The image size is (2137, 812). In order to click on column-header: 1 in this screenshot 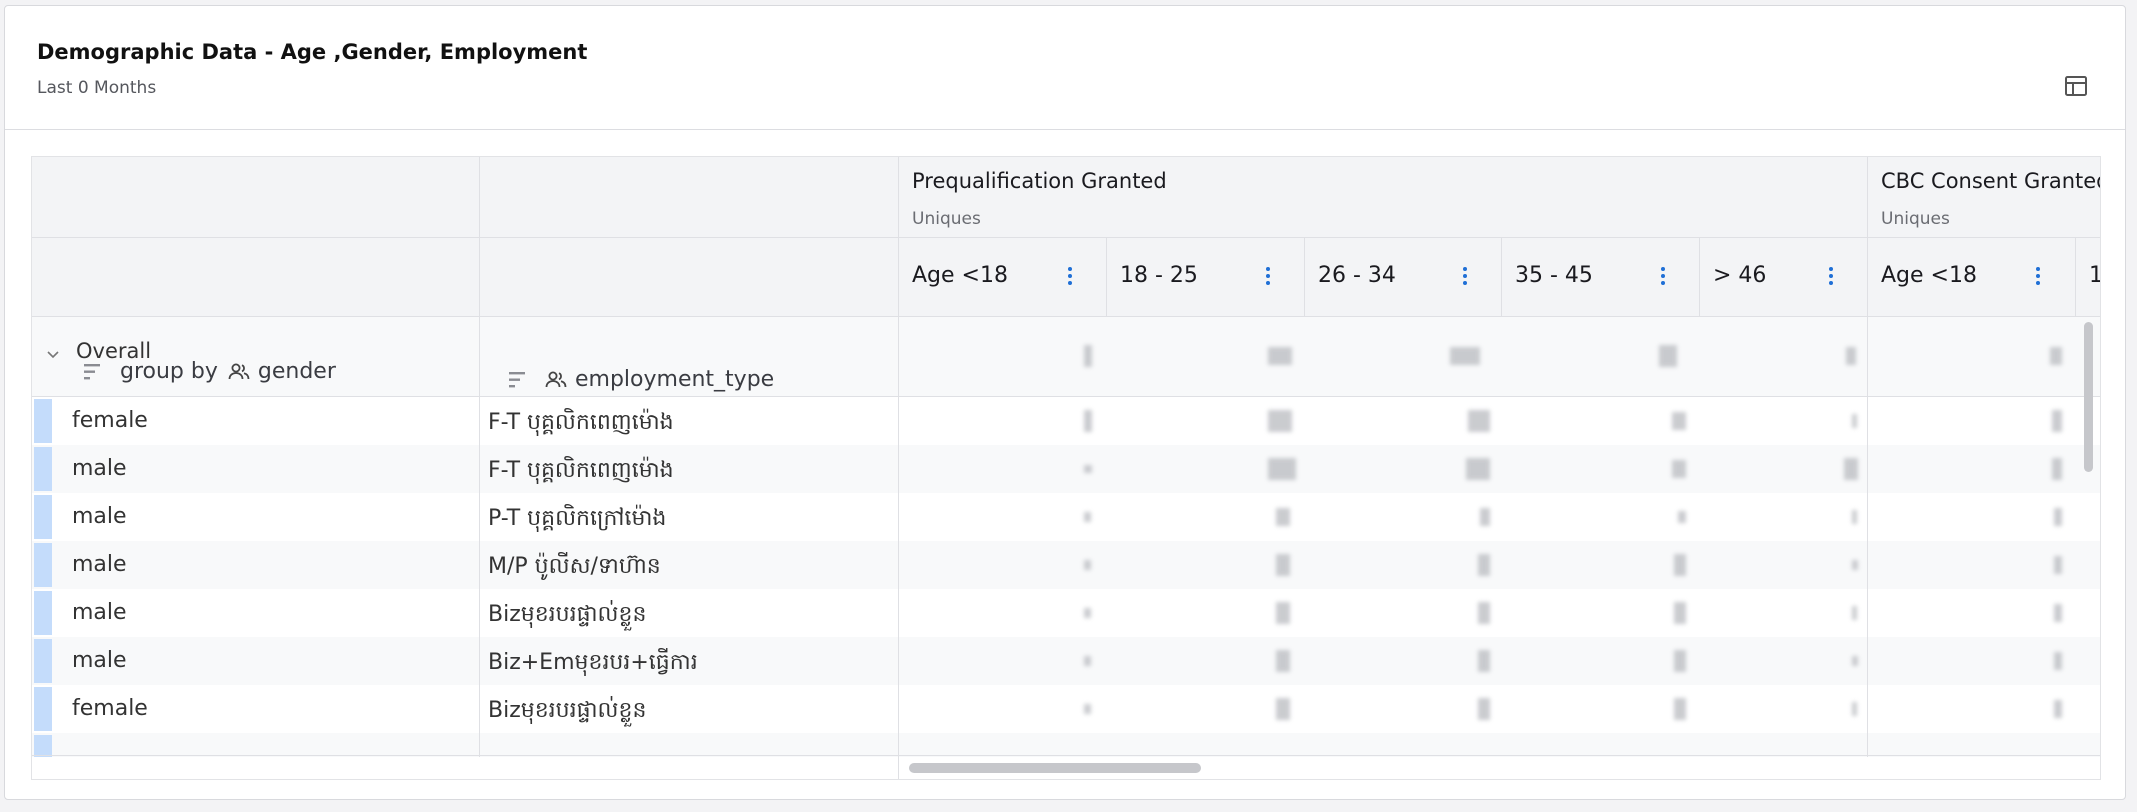, I will do `click(2087, 277)`.